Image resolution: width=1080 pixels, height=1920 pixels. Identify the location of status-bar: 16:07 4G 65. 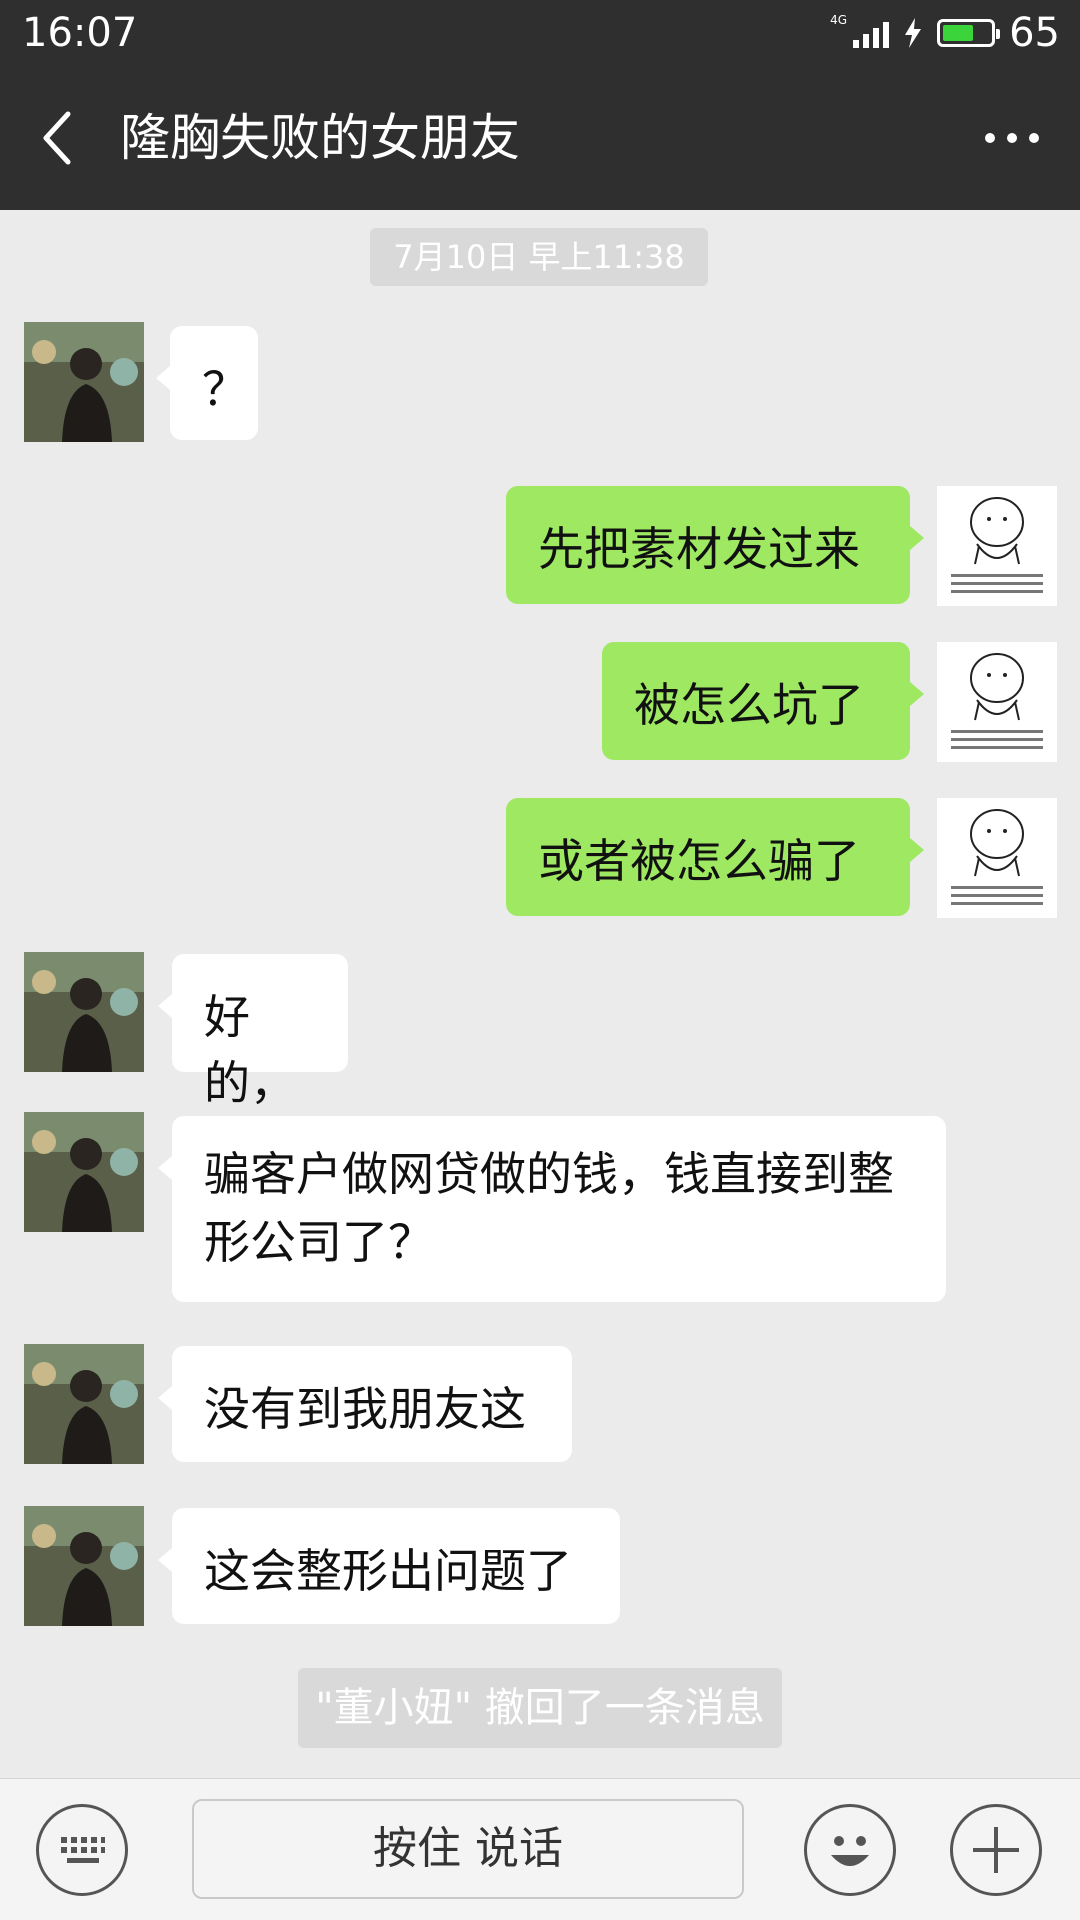
(540, 33).